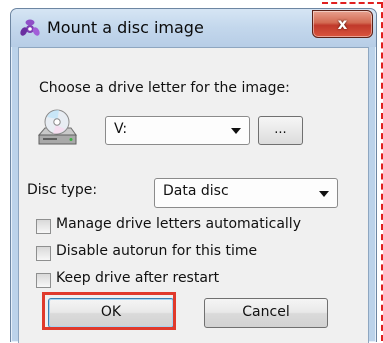 The height and width of the screenshot is (343, 383). I want to click on window-title: Mount a disc image, so click(125, 27).